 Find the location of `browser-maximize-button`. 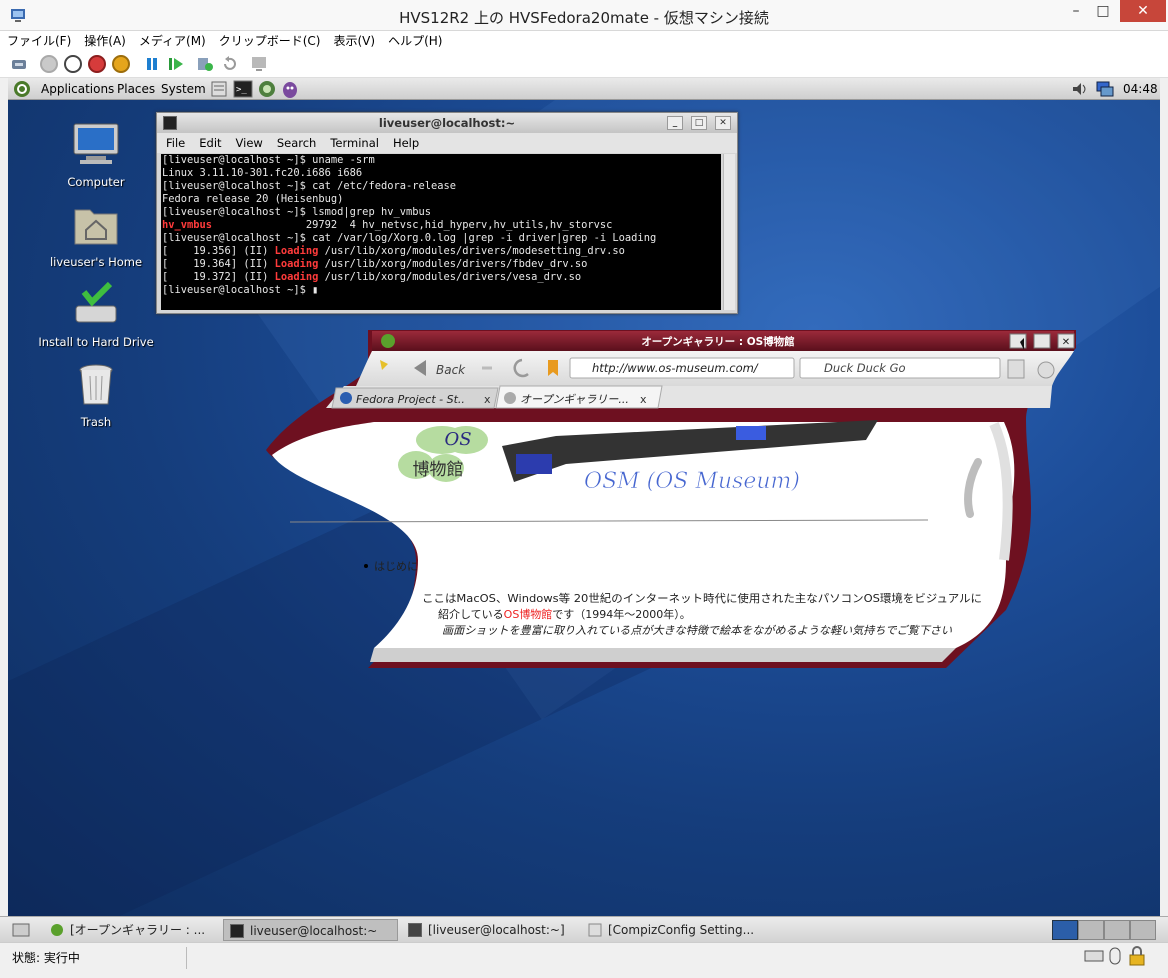

browser-maximize-button is located at coordinates (1042, 341).